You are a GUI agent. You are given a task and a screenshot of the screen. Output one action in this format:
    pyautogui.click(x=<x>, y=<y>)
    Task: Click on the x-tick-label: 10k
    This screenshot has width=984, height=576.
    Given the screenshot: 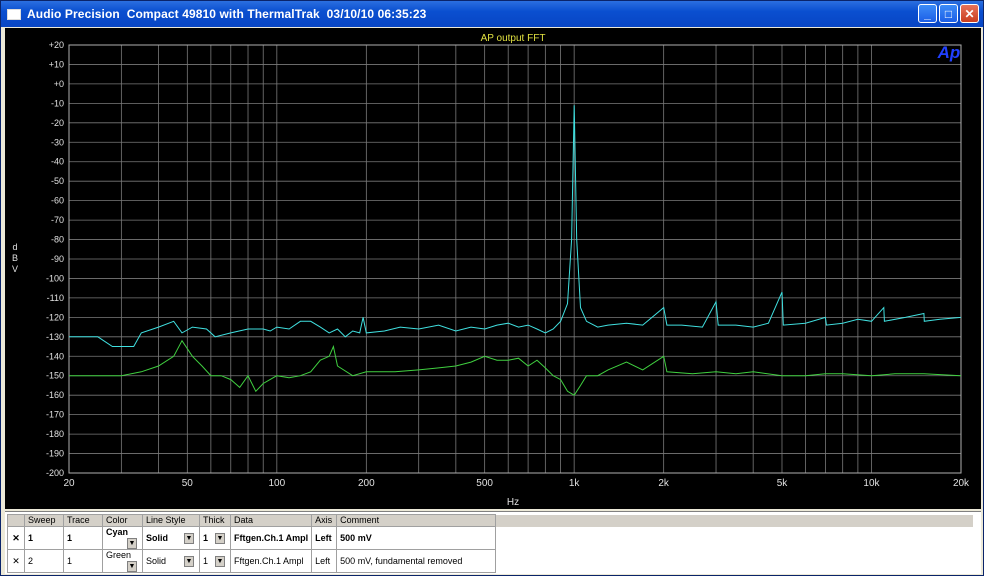 What is the action you would take?
    pyautogui.click(x=871, y=483)
    